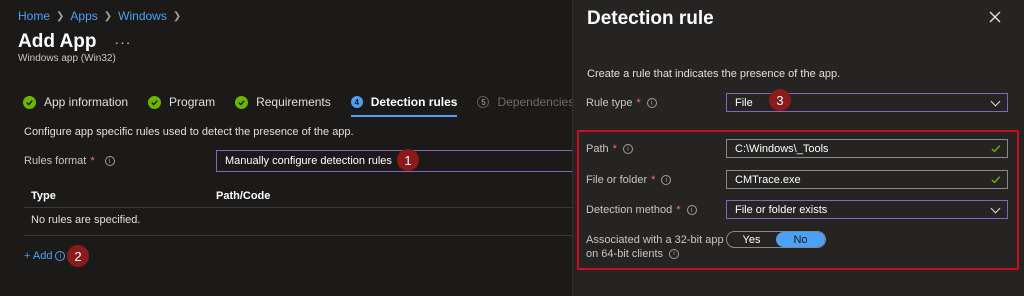 This screenshot has height=296, width=1024. I want to click on annotation-badge-2: 2, so click(78, 256).